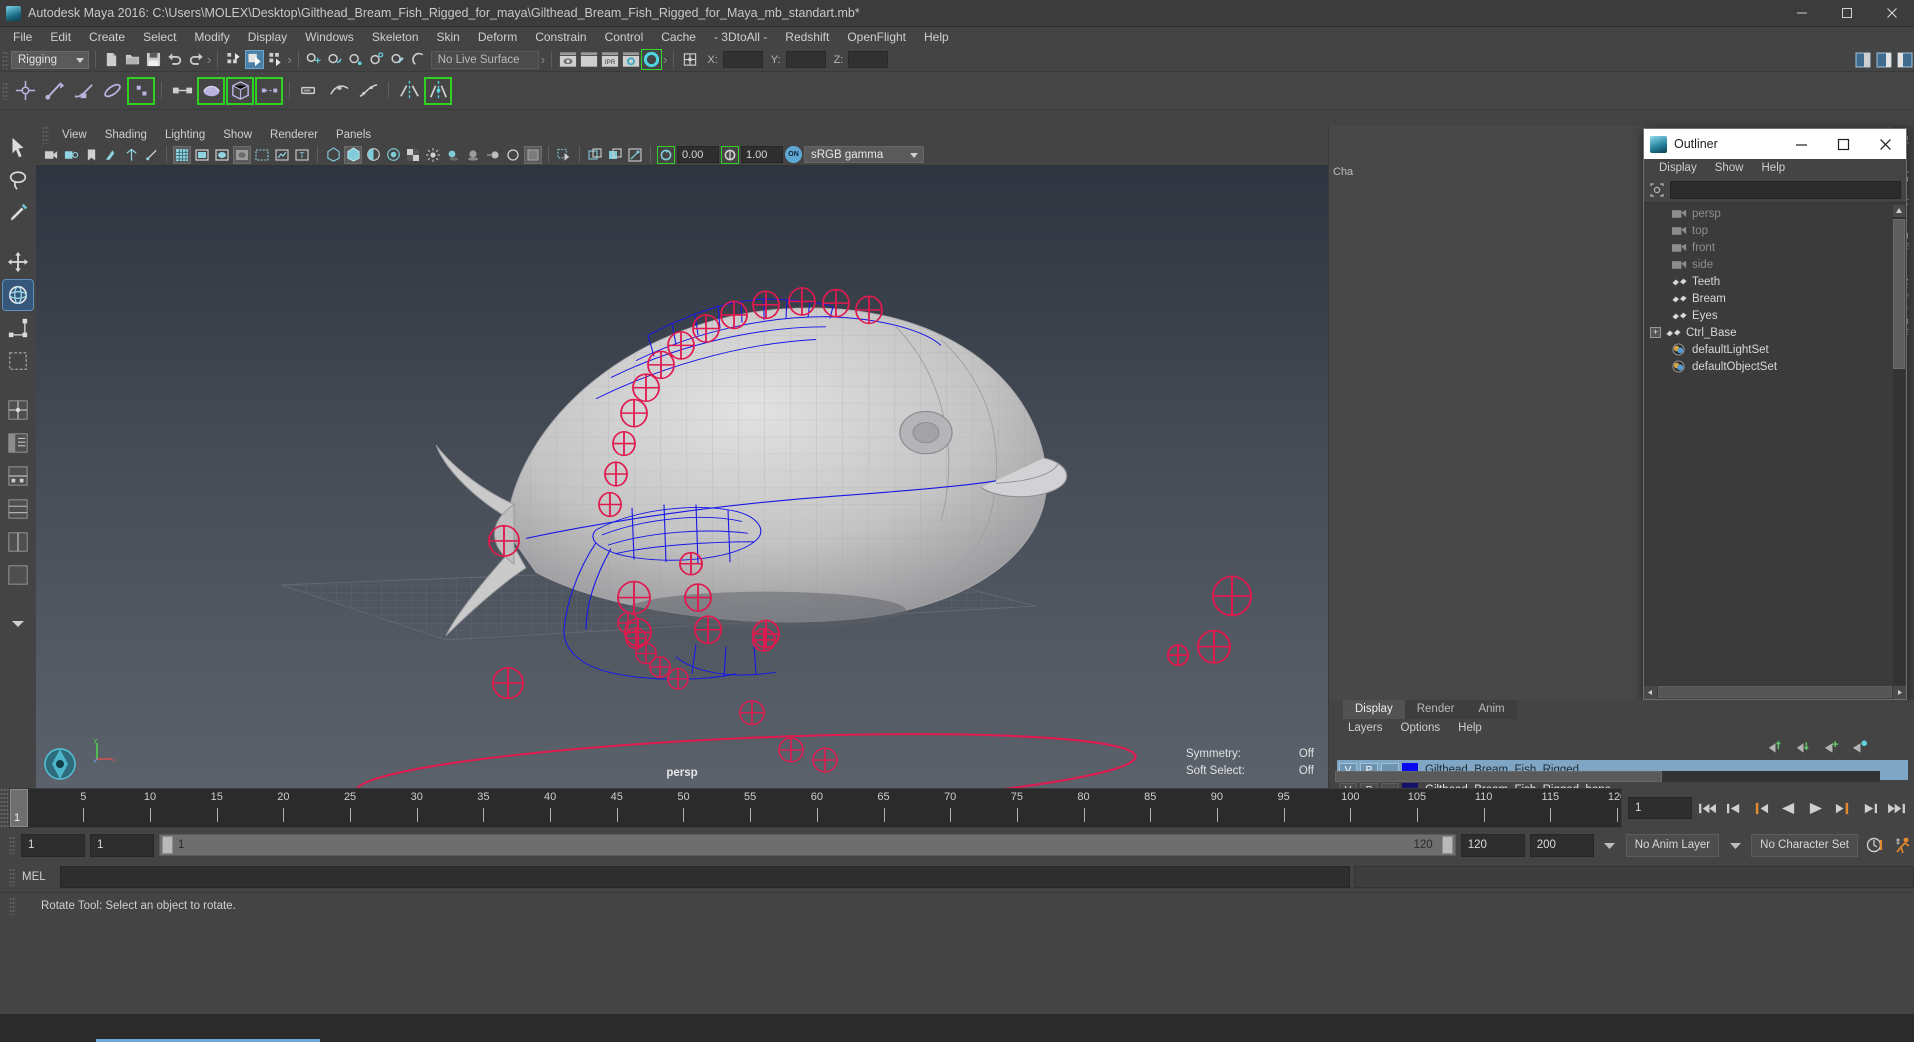 The width and height of the screenshot is (1914, 1042). What do you see at coordinates (595, 155) in the screenshot?
I see `xray-joints-icon` at bounding box center [595, 155].